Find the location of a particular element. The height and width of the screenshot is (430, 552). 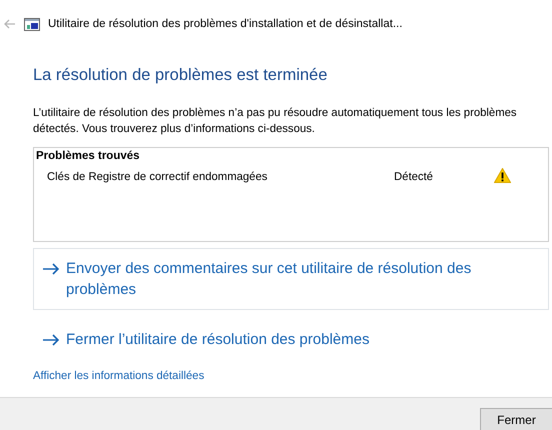

problems-title: Problèmes trouvés is located at coordinates (88, 156).